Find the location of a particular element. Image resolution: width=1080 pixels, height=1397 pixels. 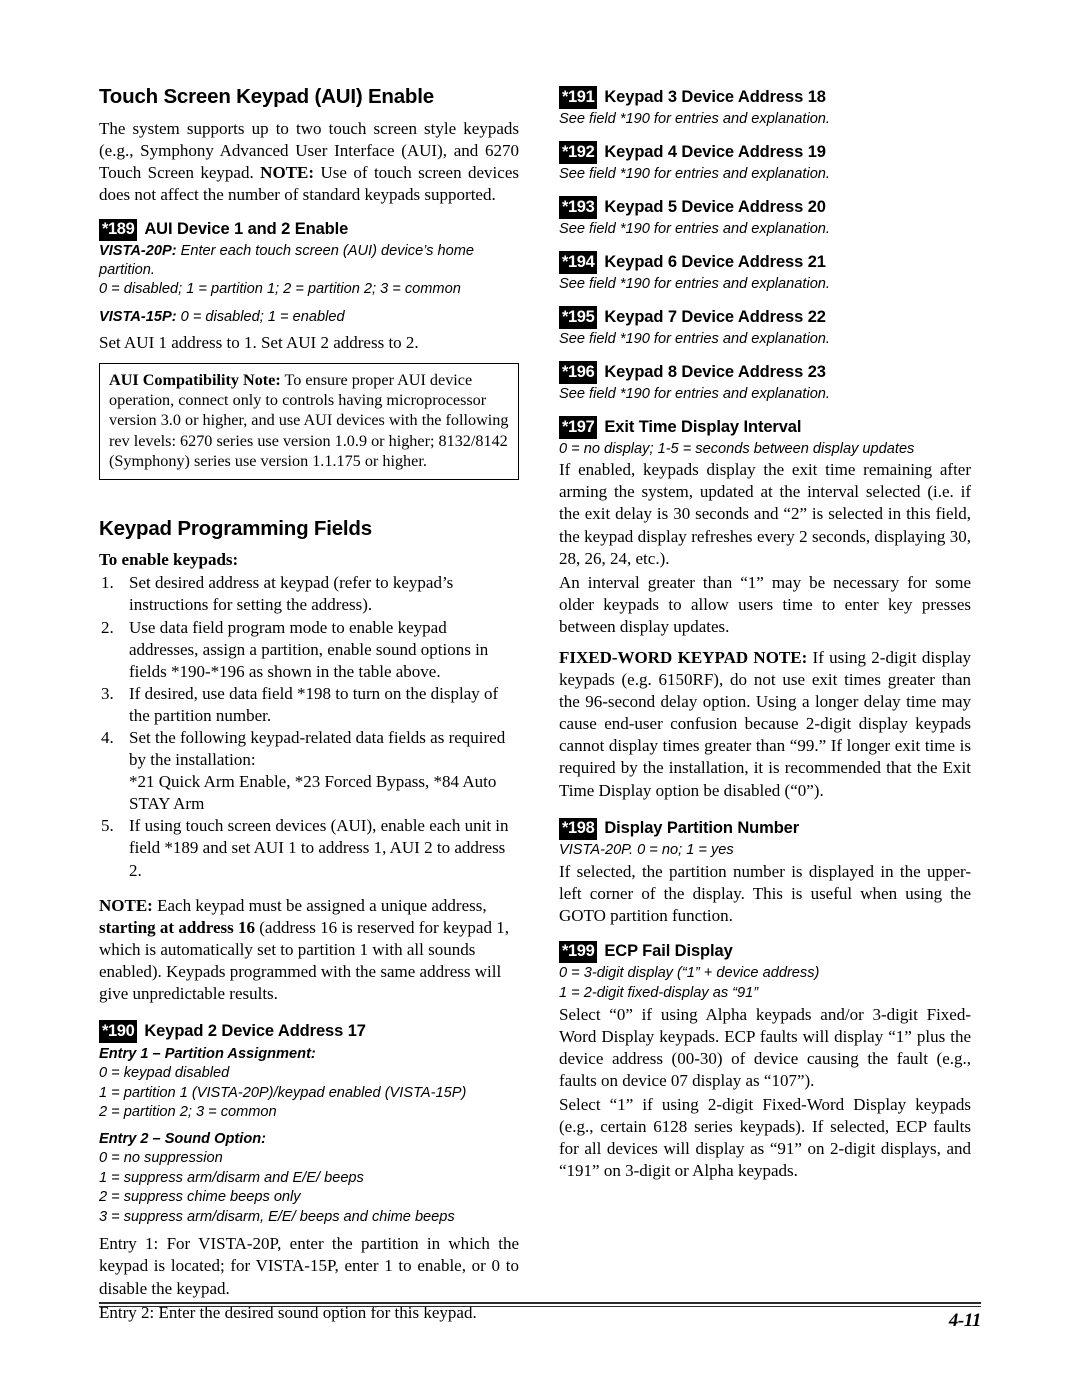

field-199-header: *199 ECP Fail Display is located at coordinates (765, 952).